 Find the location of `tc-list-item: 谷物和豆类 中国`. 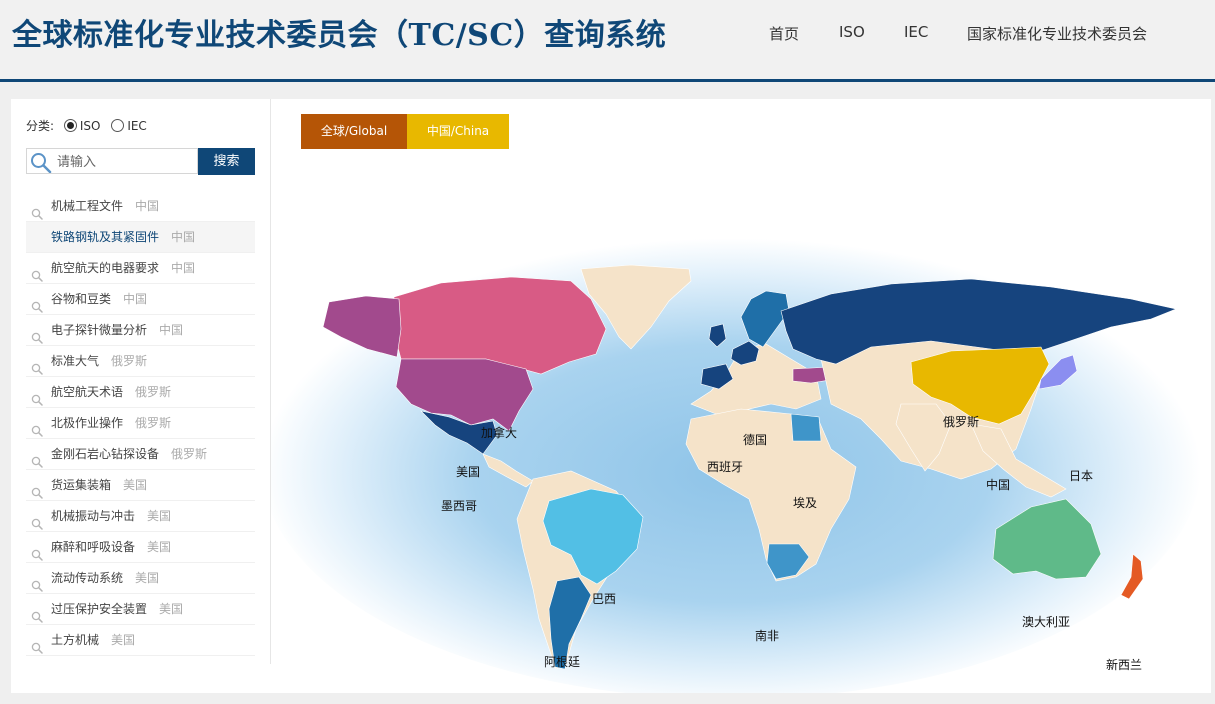

tc-list-item: 谷物和豆类 中国 is located at coordinates (140, 299).